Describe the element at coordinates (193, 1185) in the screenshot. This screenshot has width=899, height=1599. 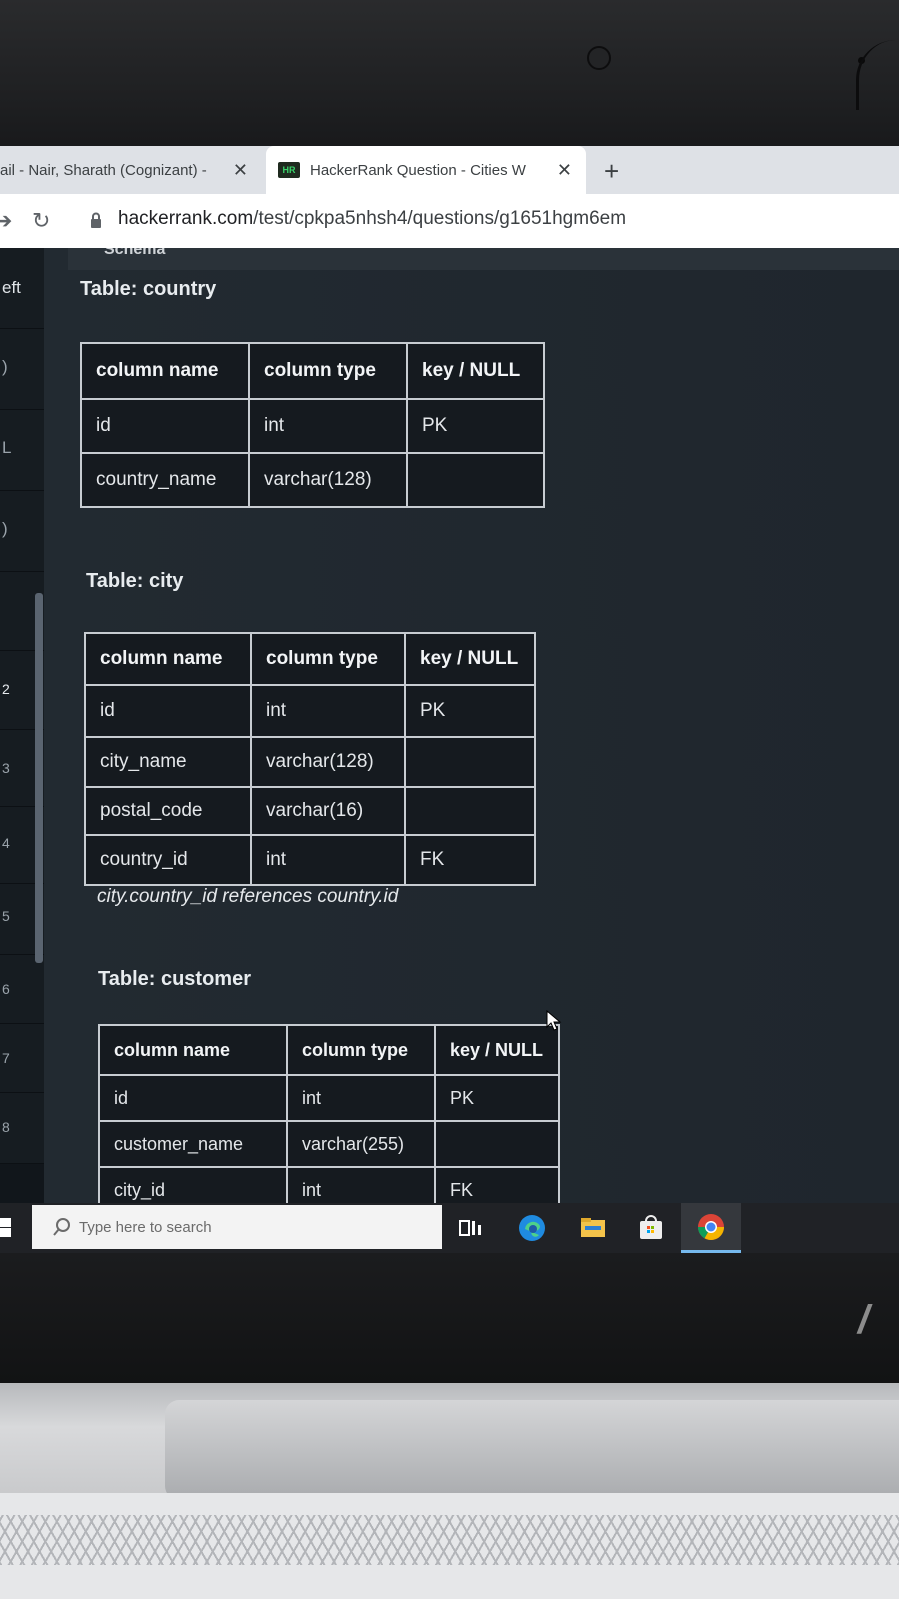
I see `table-cell: city_id` at that location.